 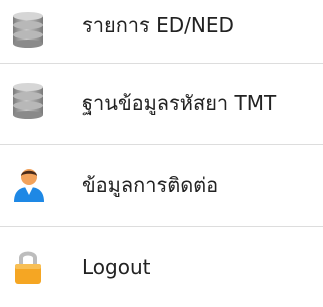 What do you see at coordinates (116, 267) in the screenshot?
I see `menu-item-label: Logout` at bounding box center [116, 267].